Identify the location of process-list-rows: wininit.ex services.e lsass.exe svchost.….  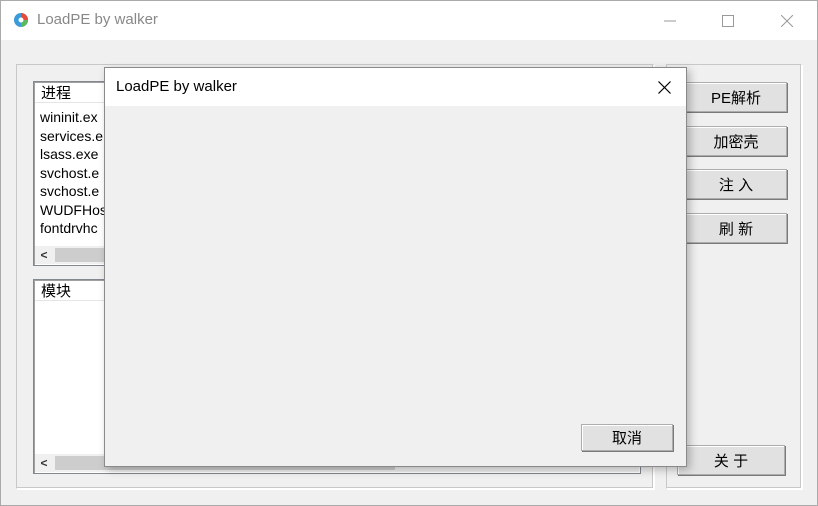
(73, 173).